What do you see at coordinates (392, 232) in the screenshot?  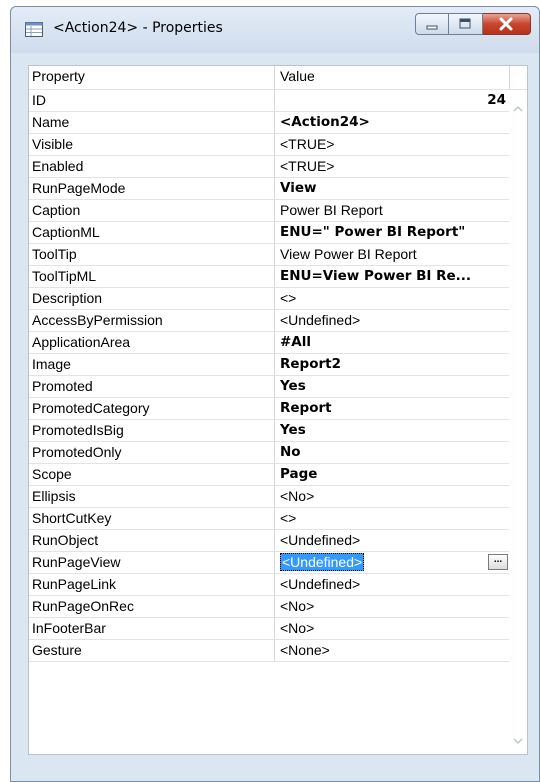 I see `property-value: ENU=" Power BI Report"` at bounding box center [392, 232].